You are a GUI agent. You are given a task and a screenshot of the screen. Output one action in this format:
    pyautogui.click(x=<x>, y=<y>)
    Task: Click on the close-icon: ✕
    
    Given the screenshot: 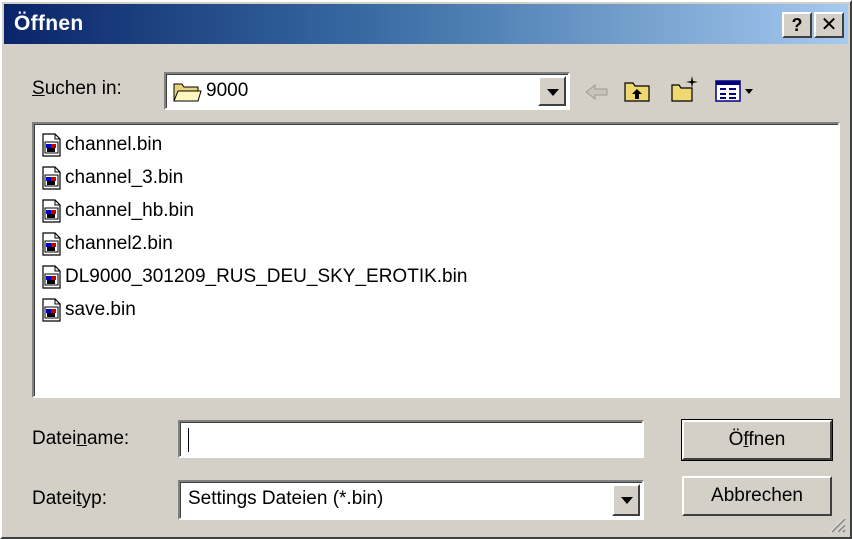 What is the action you would take?
    pyautogui.click(x=829, y=25)
    